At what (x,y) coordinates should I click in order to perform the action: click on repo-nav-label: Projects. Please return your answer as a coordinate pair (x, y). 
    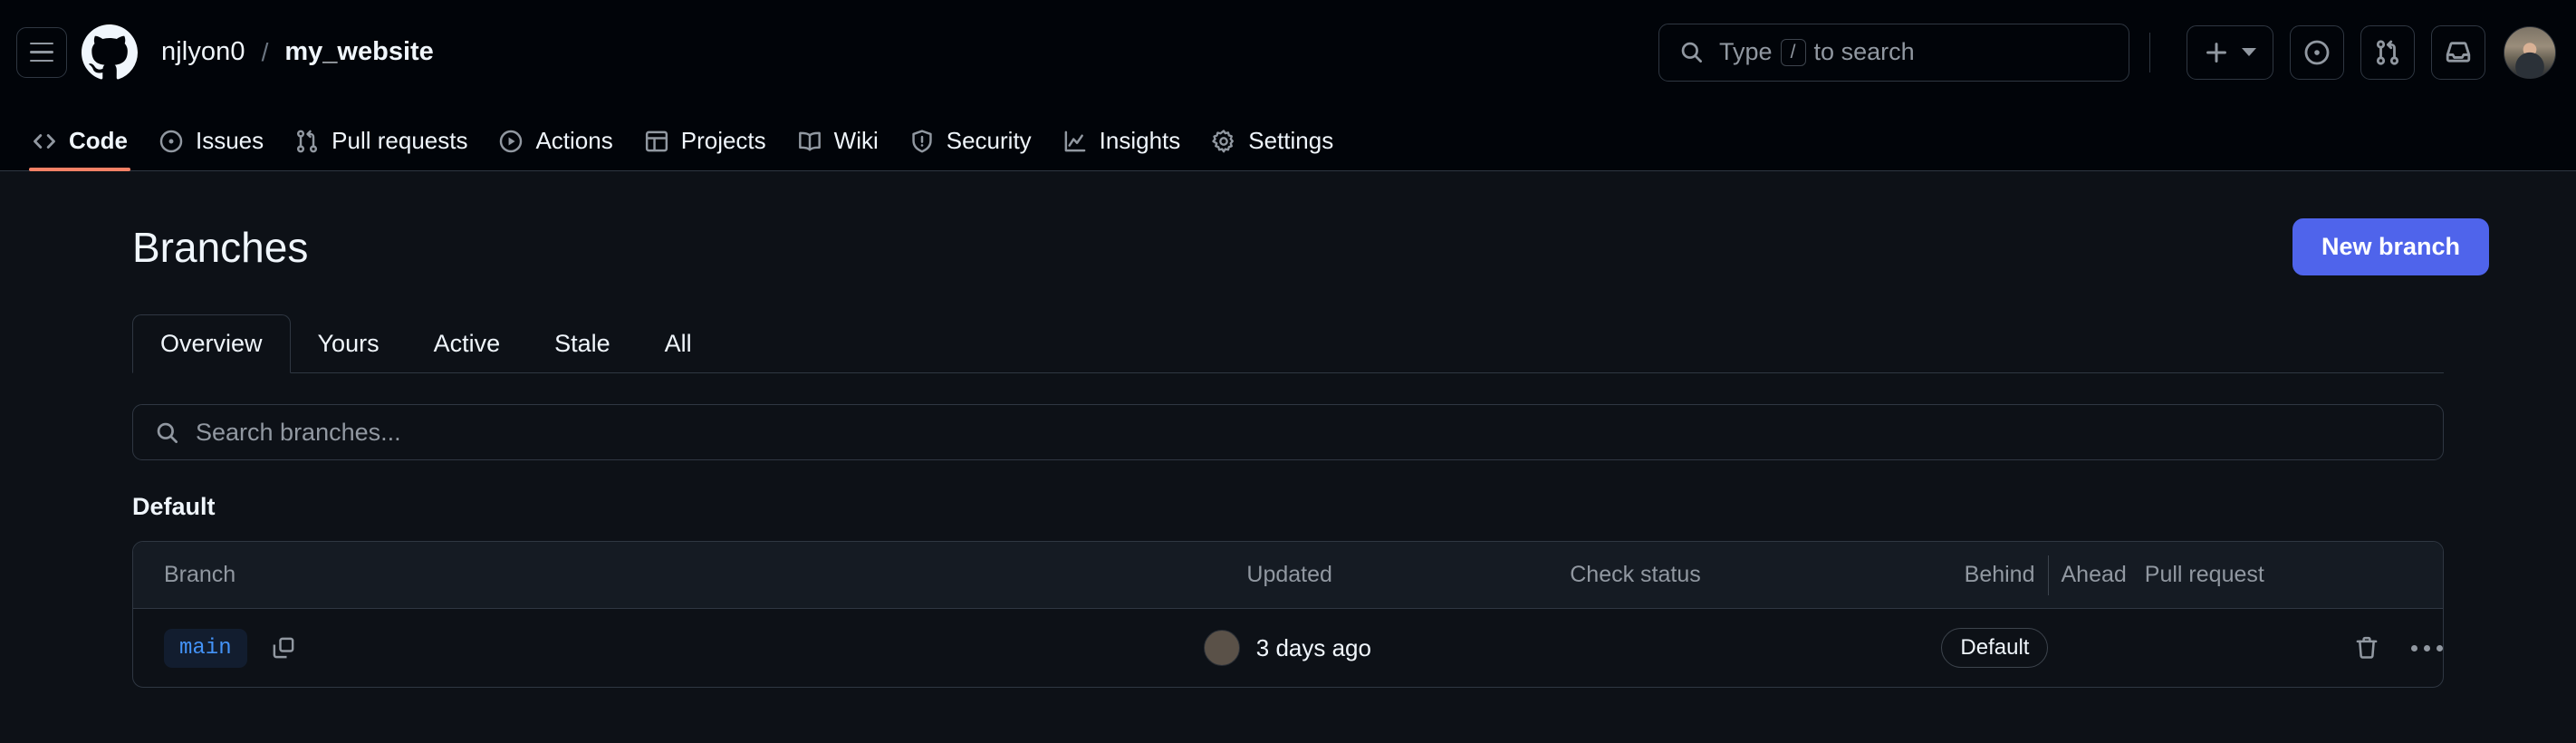
    Looking at the image, I should click on (723, 140).